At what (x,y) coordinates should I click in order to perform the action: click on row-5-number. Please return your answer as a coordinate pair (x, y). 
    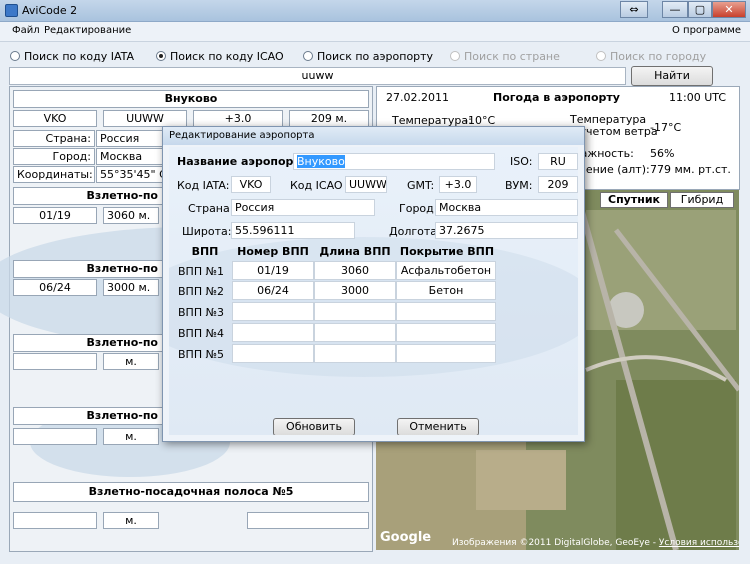
    Looking at the image, I should click on (273, 353).